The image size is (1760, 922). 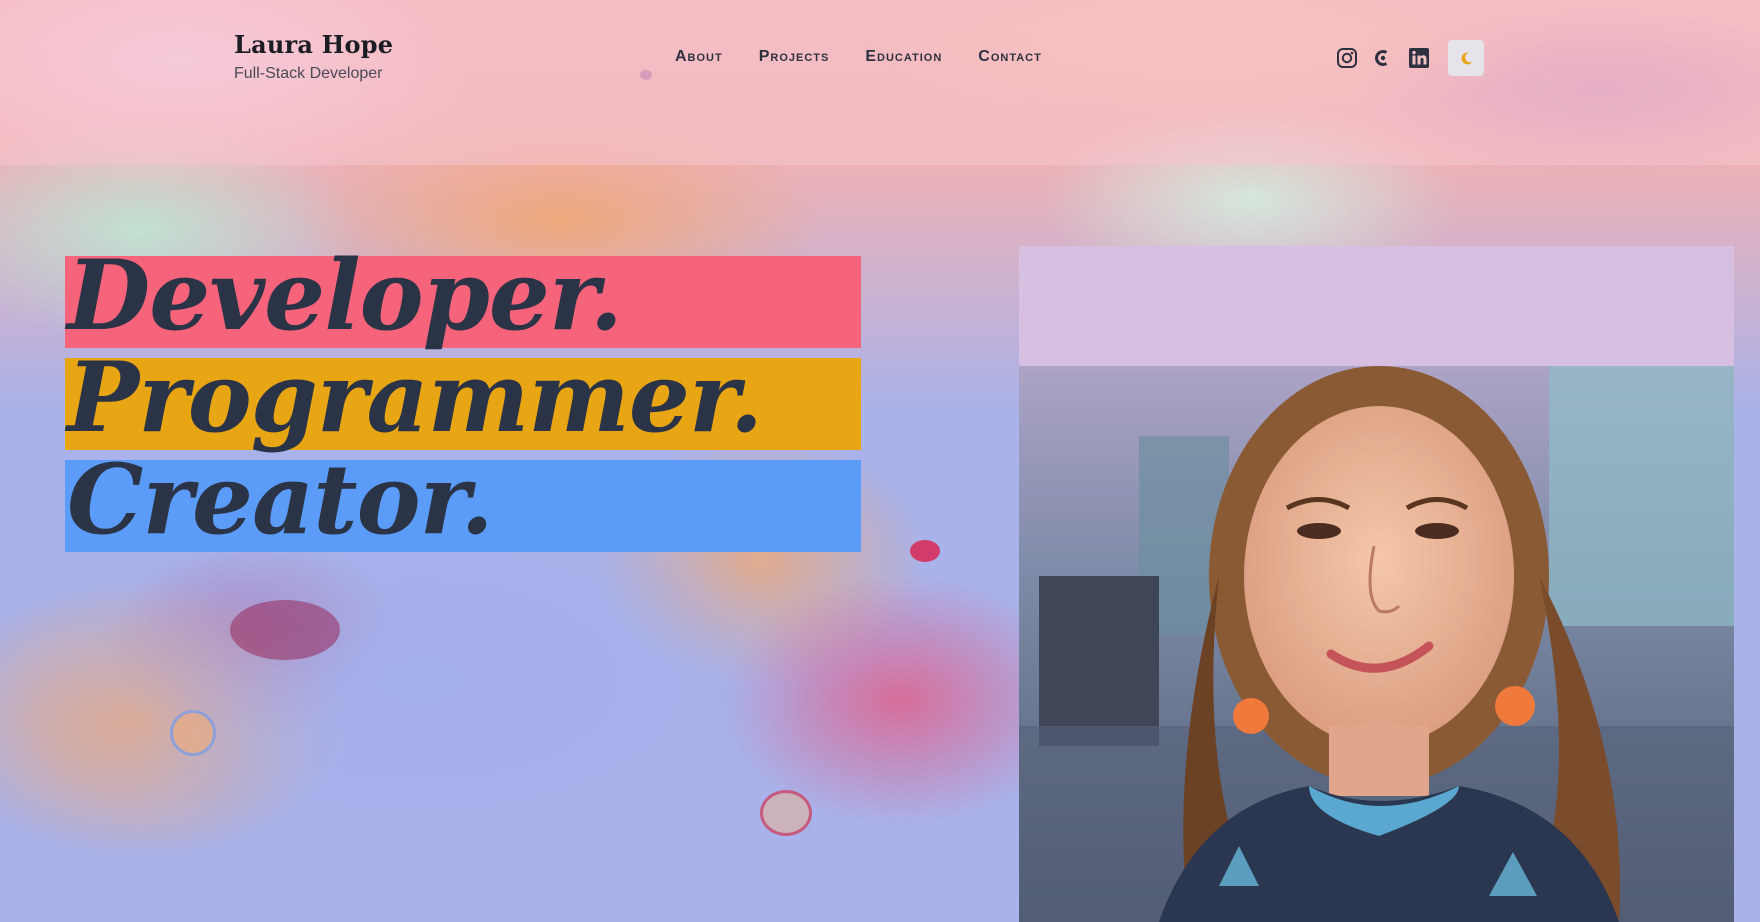 I want to click on hero-word-creator: Creator., so click(x=463, y=502).